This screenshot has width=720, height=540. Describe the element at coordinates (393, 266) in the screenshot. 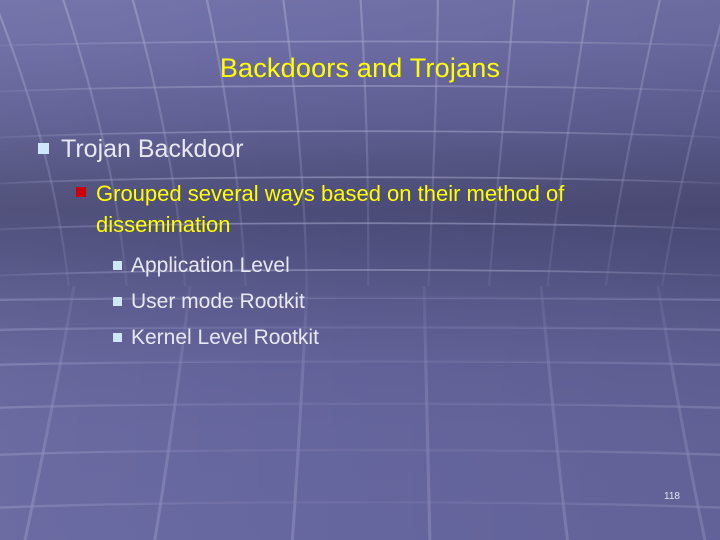

I see `bullet-item-level3: Application Level` at that location.